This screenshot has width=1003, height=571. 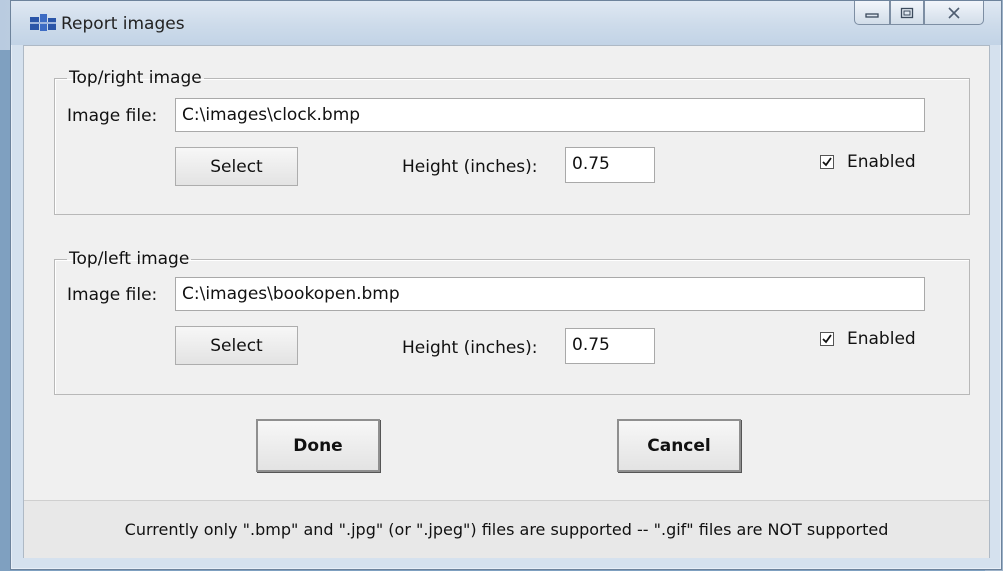 What do you see at coordinates (123, 24) in the screenshot?
I see `window-title: Report images` at bounding box center [123, 24].